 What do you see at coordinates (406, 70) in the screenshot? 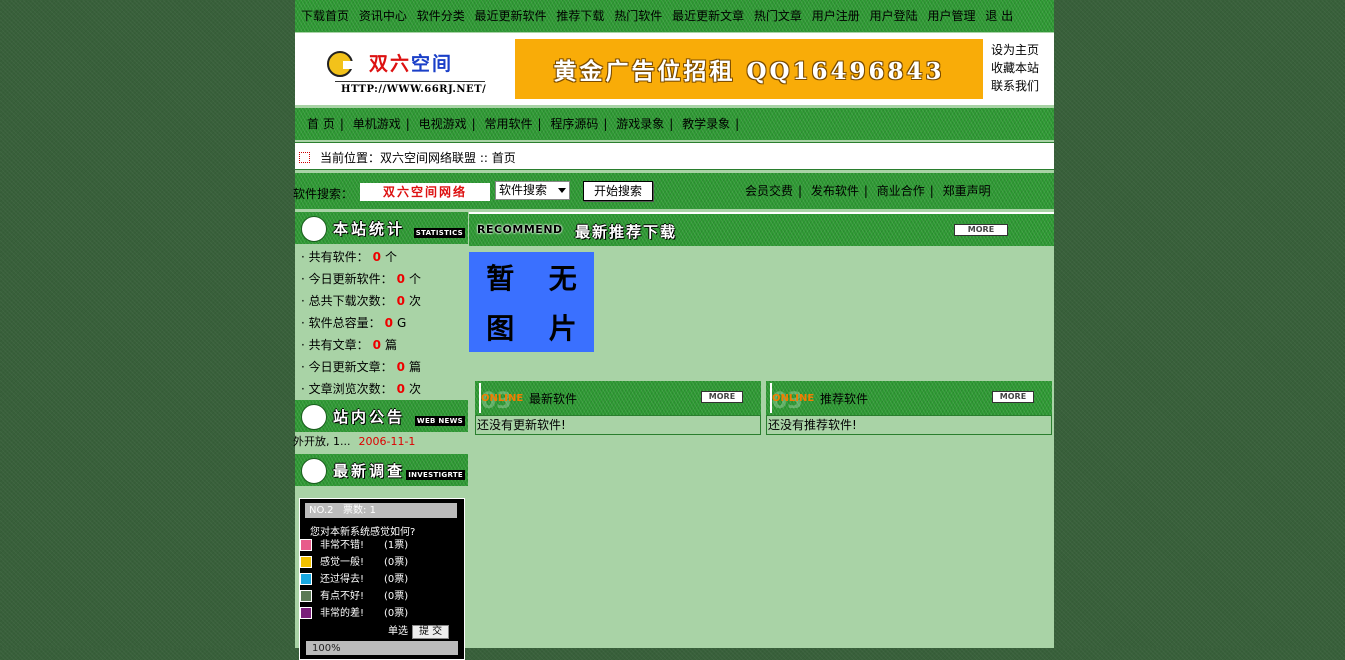
I see `site-logo: 双六空间 HTTP://WWW.66RJ.NET/` at bounding box center [406, 70].